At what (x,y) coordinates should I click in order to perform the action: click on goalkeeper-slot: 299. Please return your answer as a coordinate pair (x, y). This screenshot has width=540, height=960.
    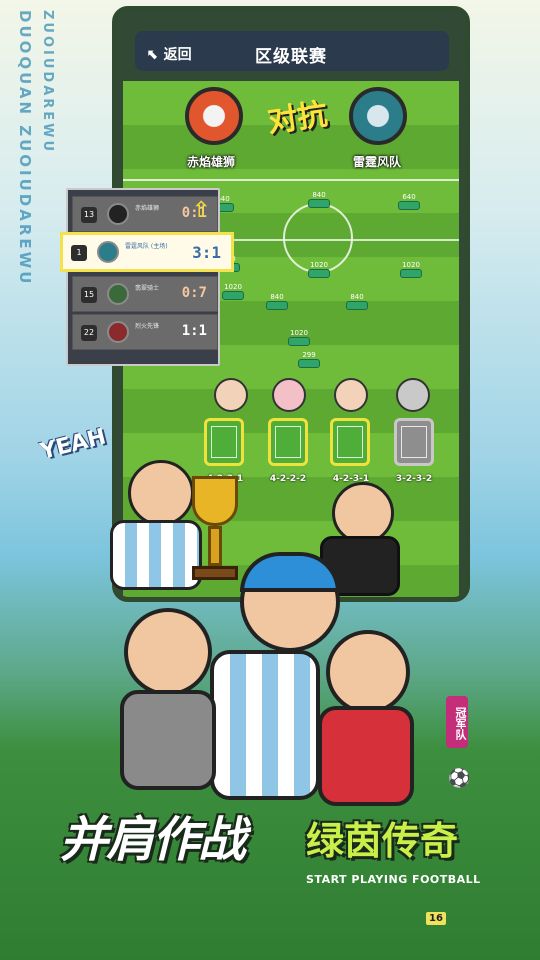
    Looking at the image, I should click on (309, 360).